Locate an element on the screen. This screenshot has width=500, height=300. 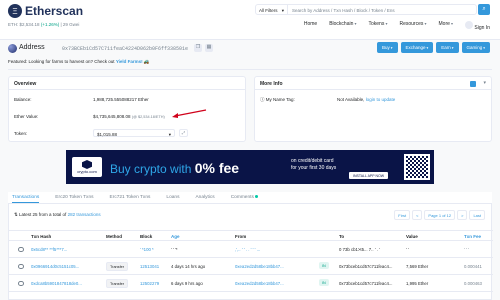
txn-age: 6 days 9 hrs ago is located at coordinates (187, 283).